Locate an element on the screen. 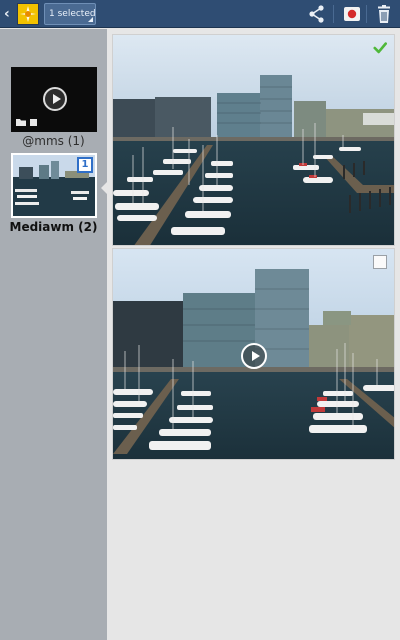  selected-checkmark-icon is located at coordinates (380, 48).